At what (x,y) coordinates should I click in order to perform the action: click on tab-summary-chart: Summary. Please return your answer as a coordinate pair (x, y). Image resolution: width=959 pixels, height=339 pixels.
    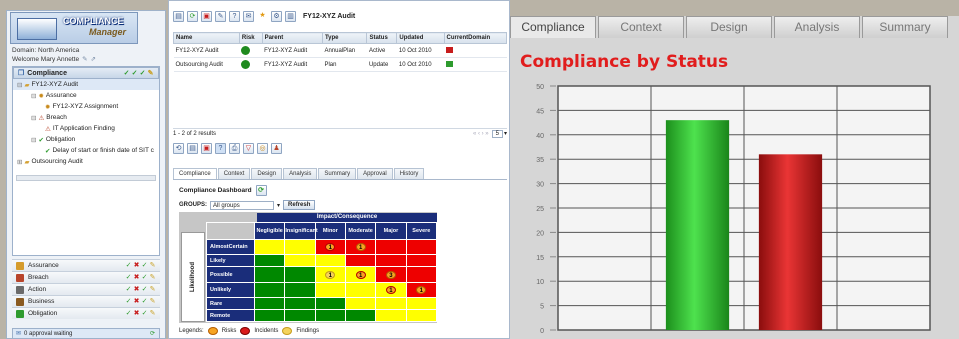
    Looking at the image, I should click on (905, 27).